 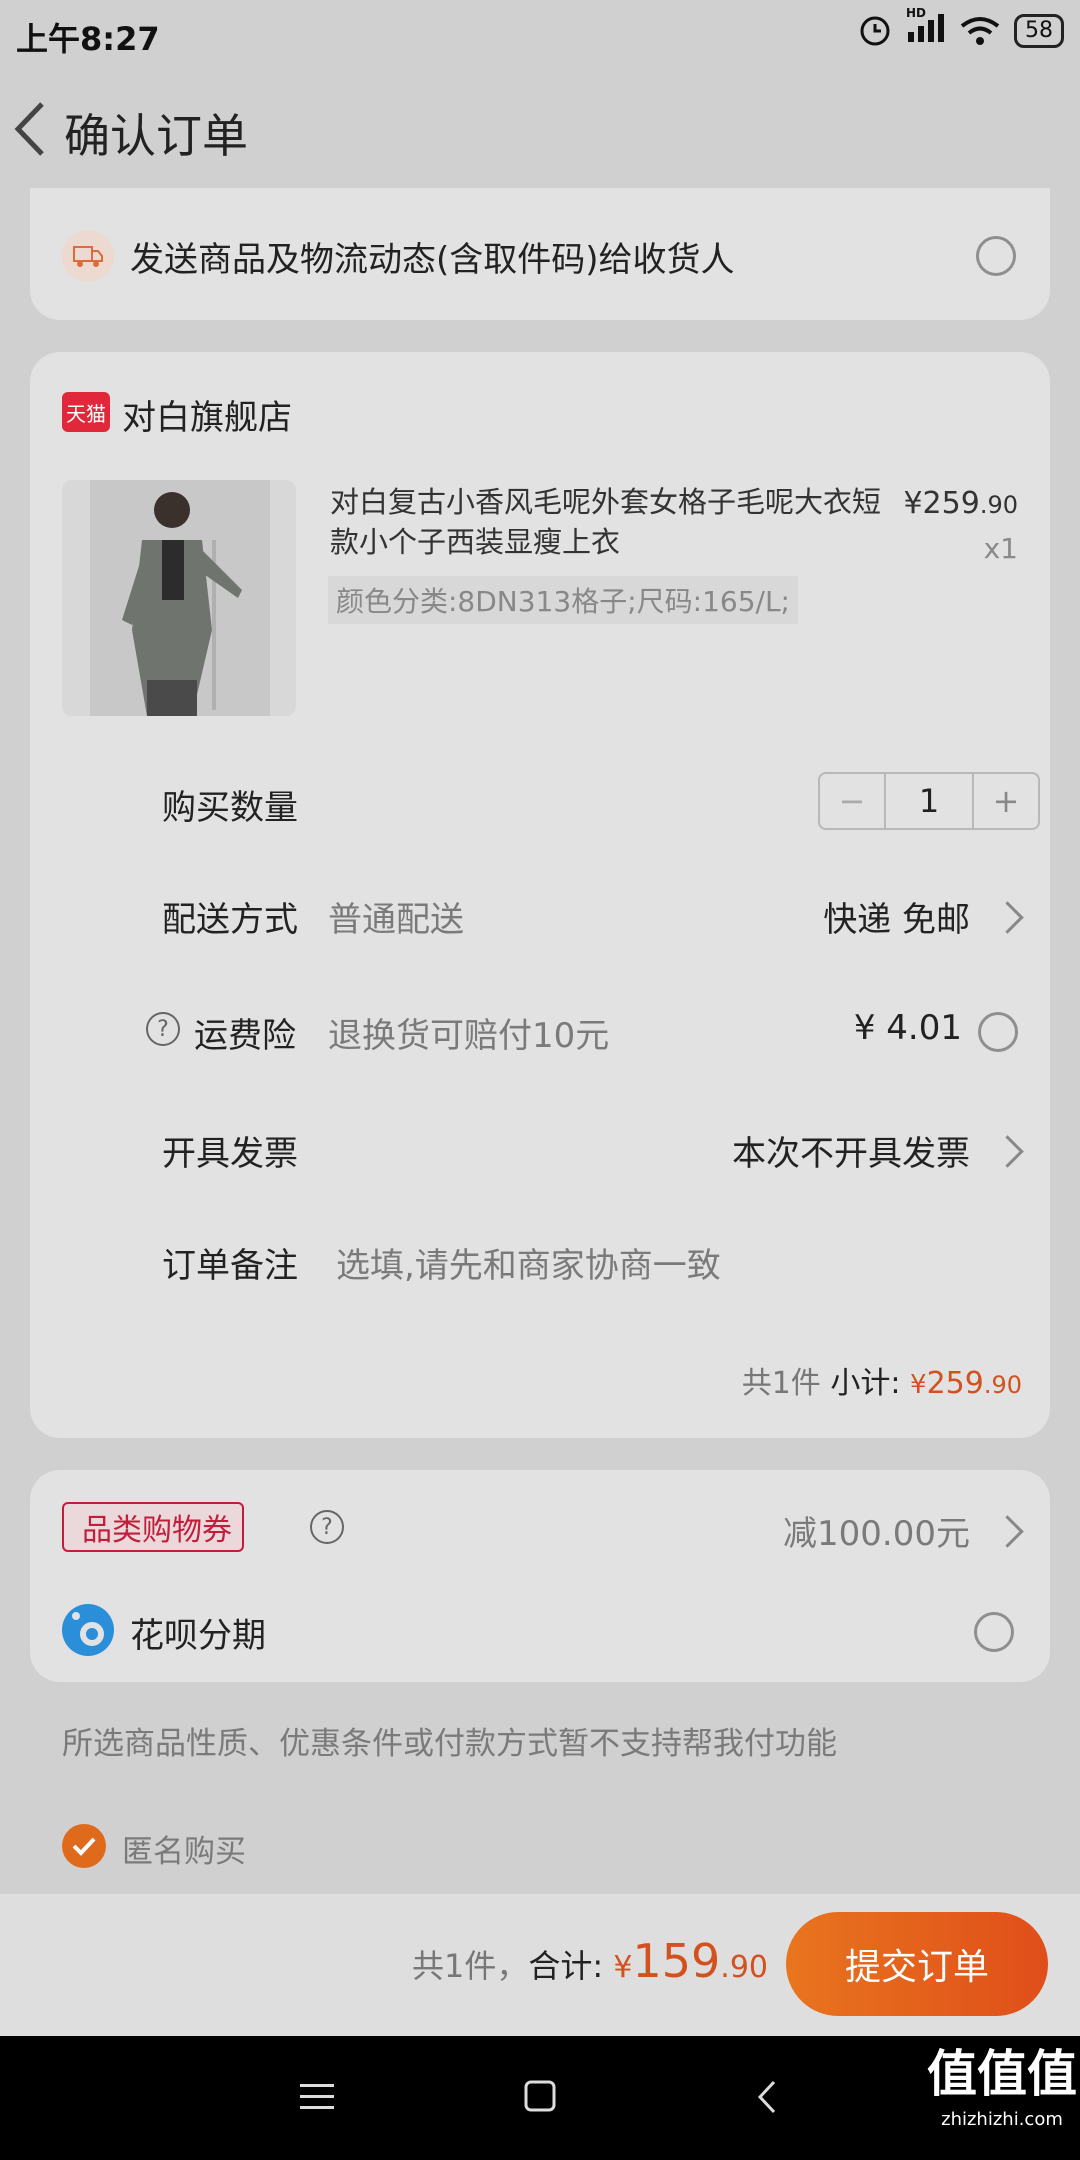 I want to click on subtotal-yen: ¥, so click(x=918, y=1385).